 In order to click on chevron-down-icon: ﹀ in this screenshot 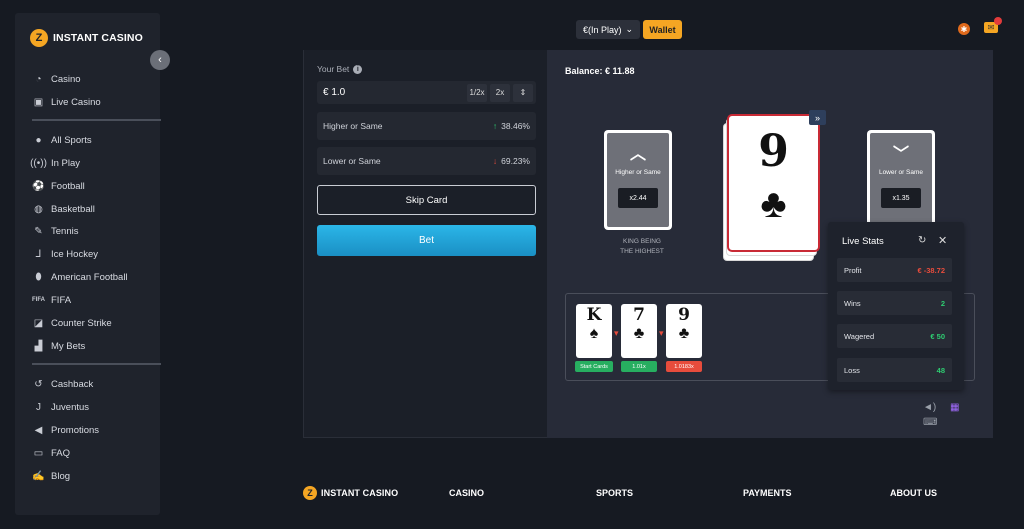, I will do `click(900, 154)`.